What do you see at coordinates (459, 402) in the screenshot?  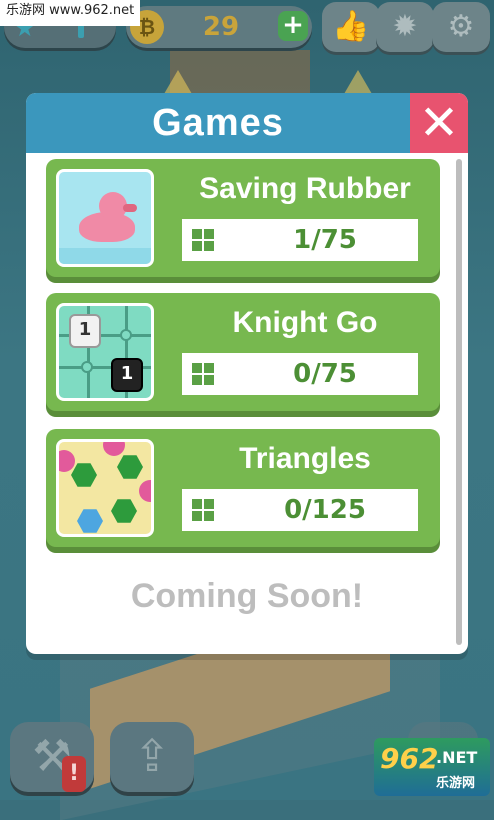 I see `scrollbar` at bounding box center [459, 402].